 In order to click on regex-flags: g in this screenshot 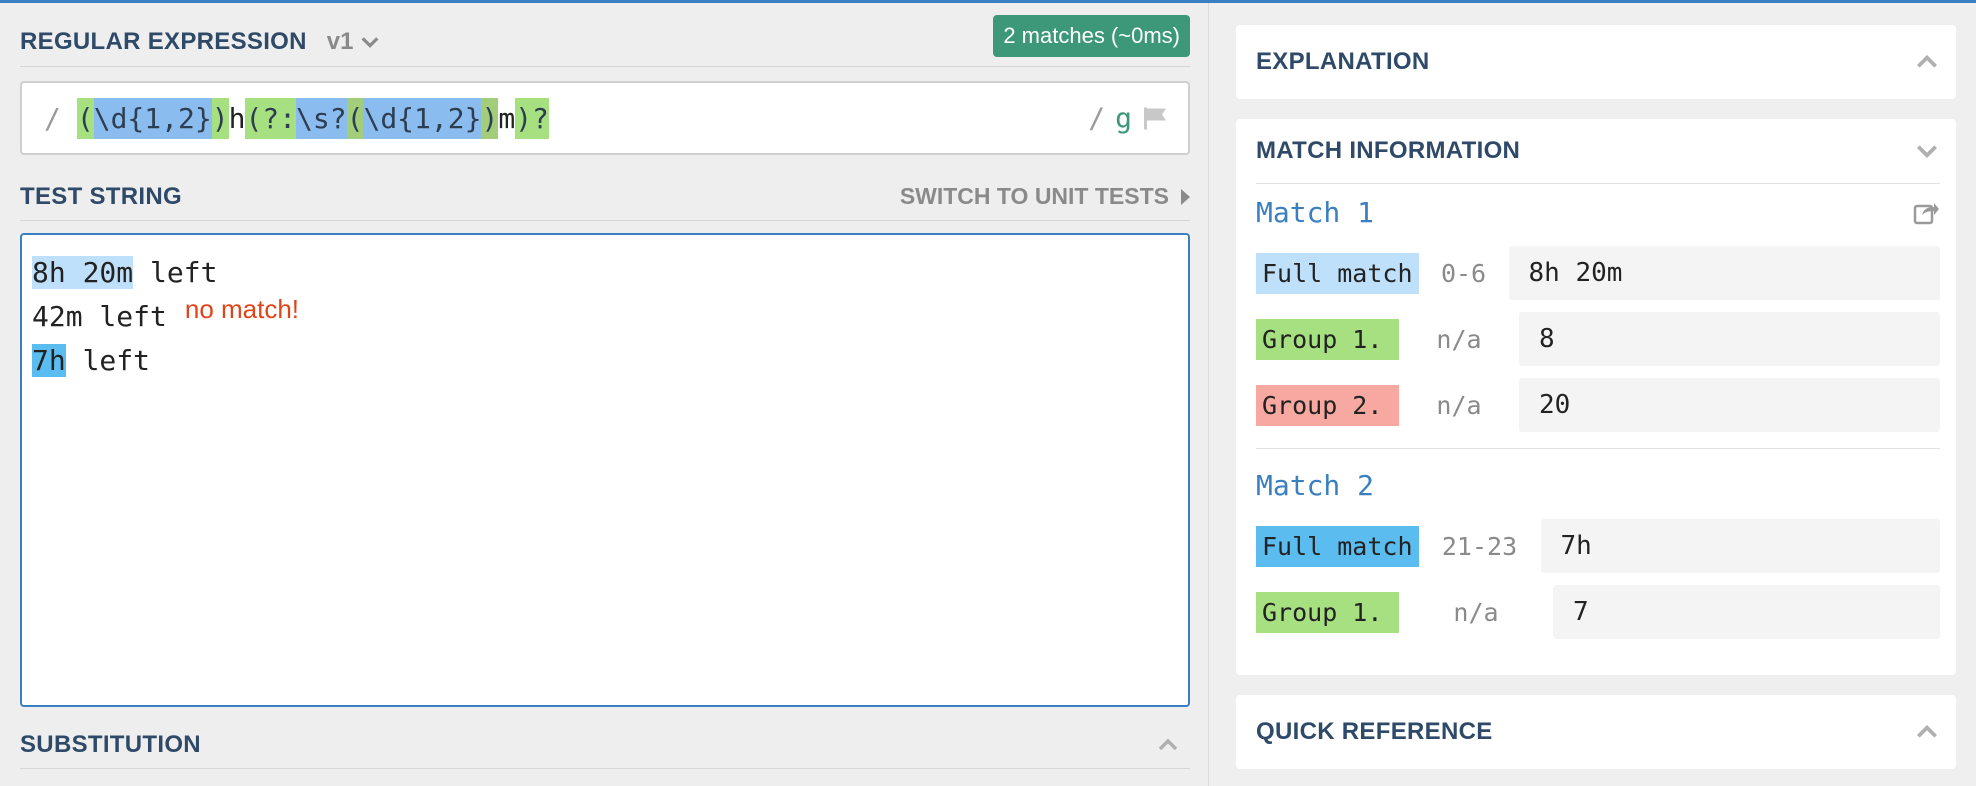, I will do `click(1123, 118)`.